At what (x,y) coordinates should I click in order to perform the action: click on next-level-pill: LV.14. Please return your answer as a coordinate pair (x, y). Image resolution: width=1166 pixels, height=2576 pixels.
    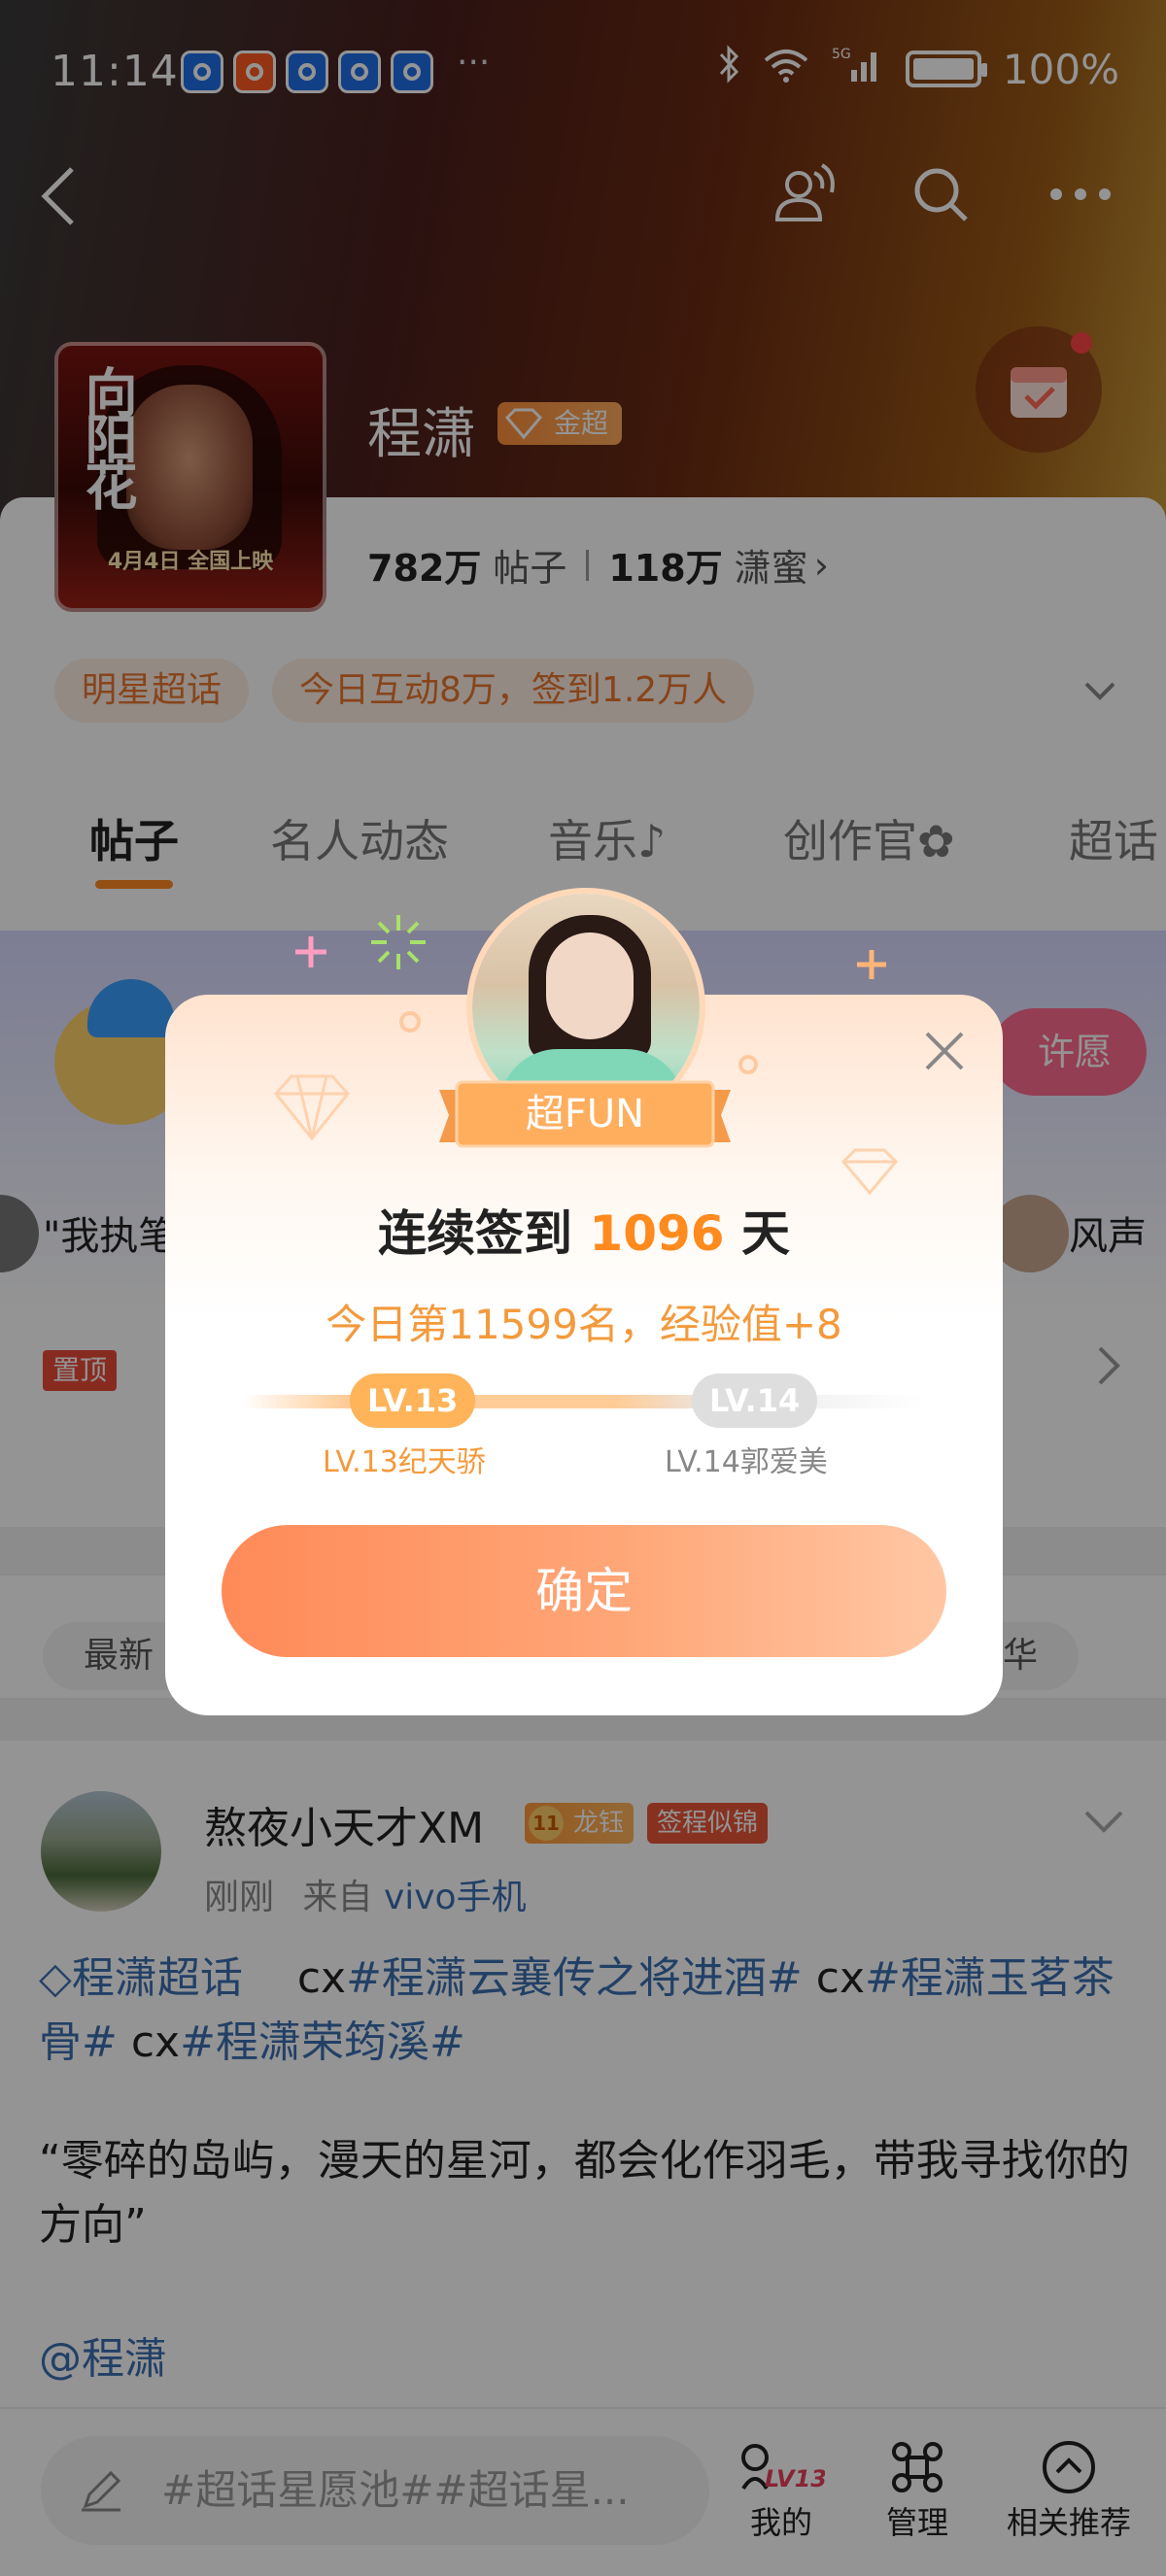
    Looking at the image, I should click on (755, 1400).